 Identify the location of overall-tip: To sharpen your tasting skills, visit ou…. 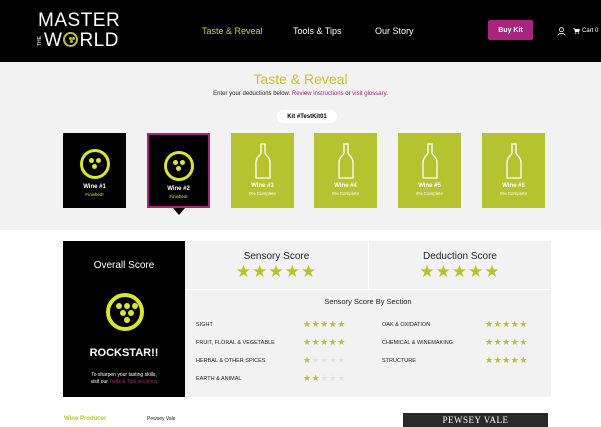
(124, 379).